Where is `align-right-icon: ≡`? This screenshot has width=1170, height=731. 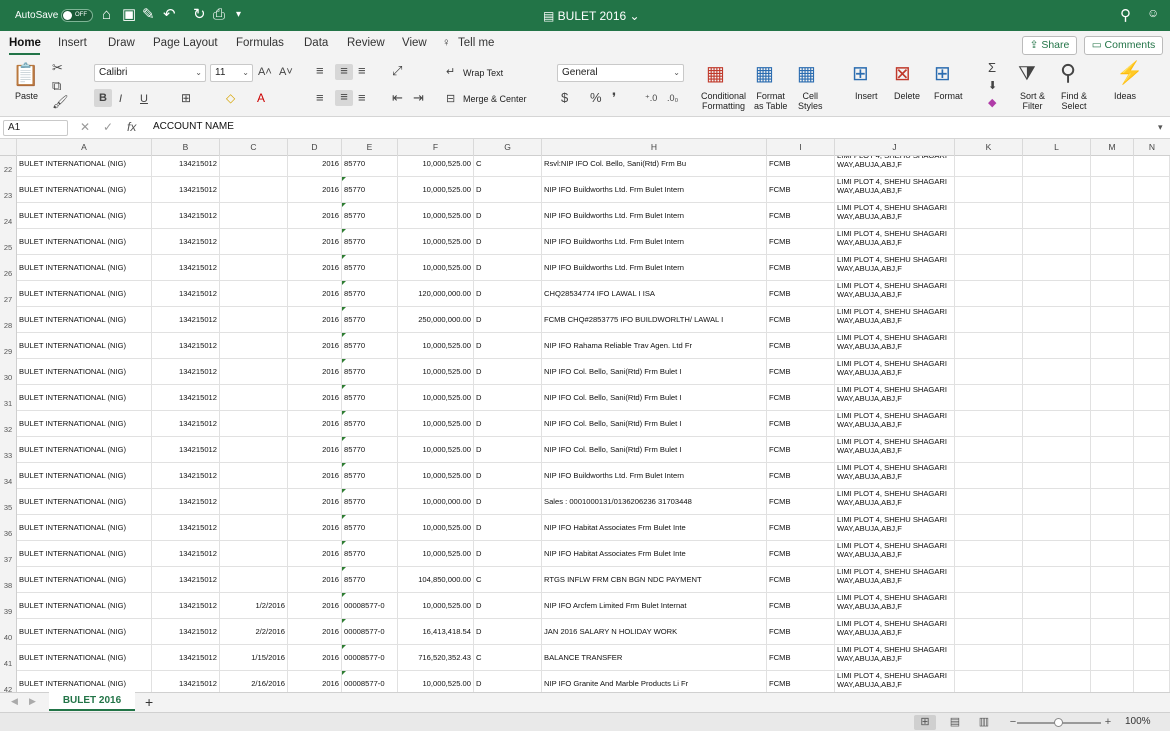
align-right-icon: ≡ is located at coordinates (362, 98).